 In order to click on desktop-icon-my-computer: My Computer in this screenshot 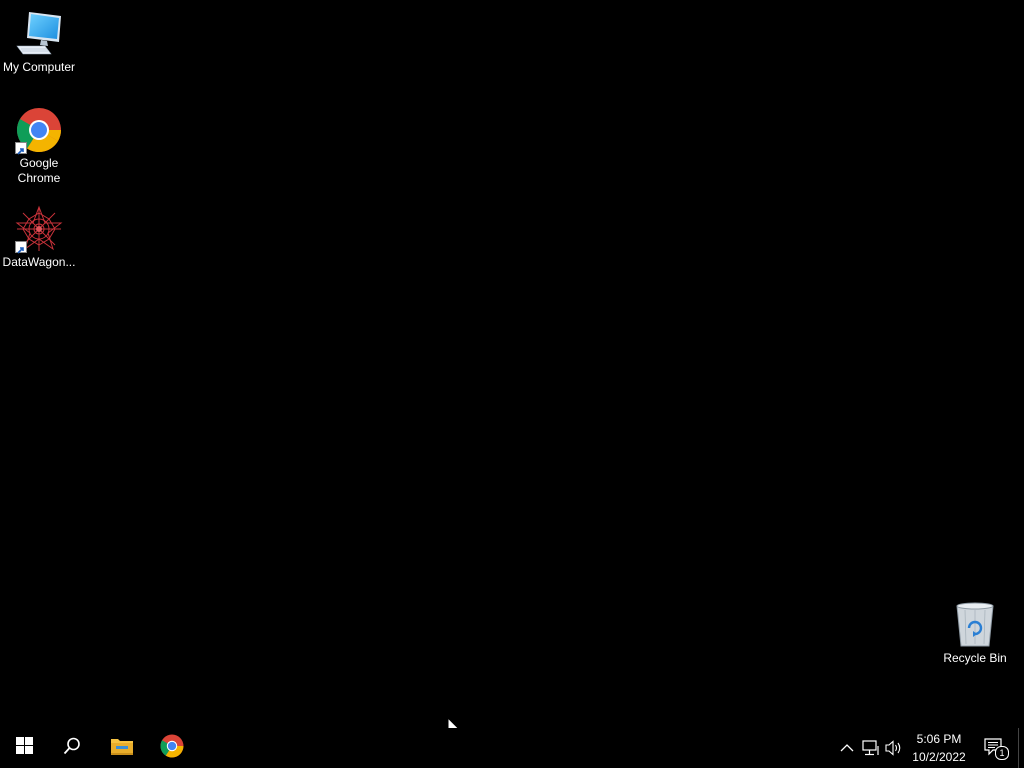, I will do `click(39, 42)`.